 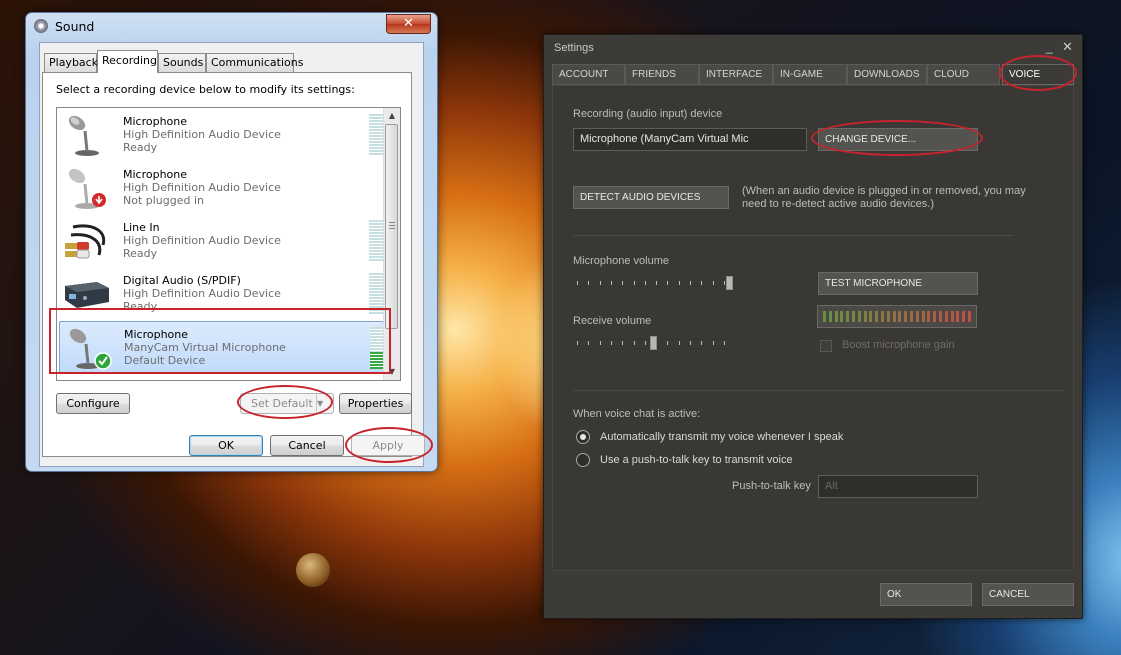 I want to click on line-in-cable-icon, so click(x=85, y=241).